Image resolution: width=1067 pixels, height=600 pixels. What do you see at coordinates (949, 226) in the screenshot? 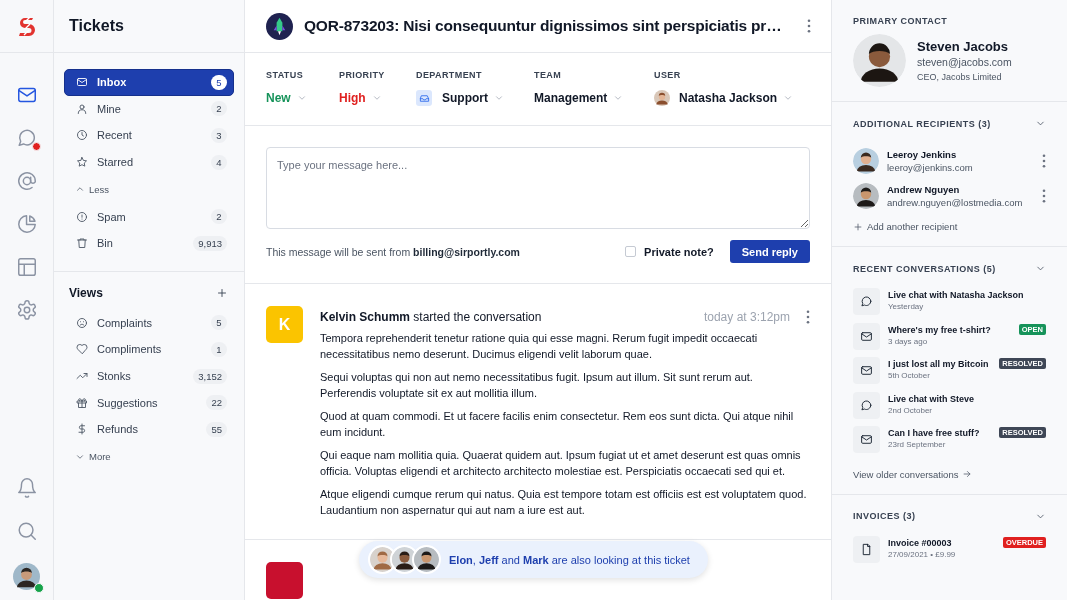
I see `add-recipient-link: Add another recipient` at bounding box center [949, 226].